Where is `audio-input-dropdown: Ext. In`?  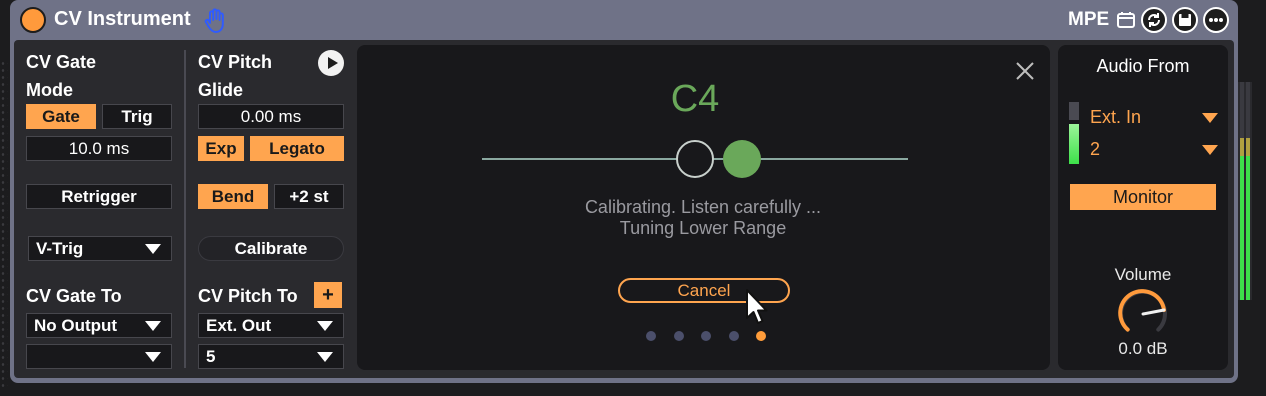 audio-input-dropdown: Ext. In is located at coordinates (1155, 118).